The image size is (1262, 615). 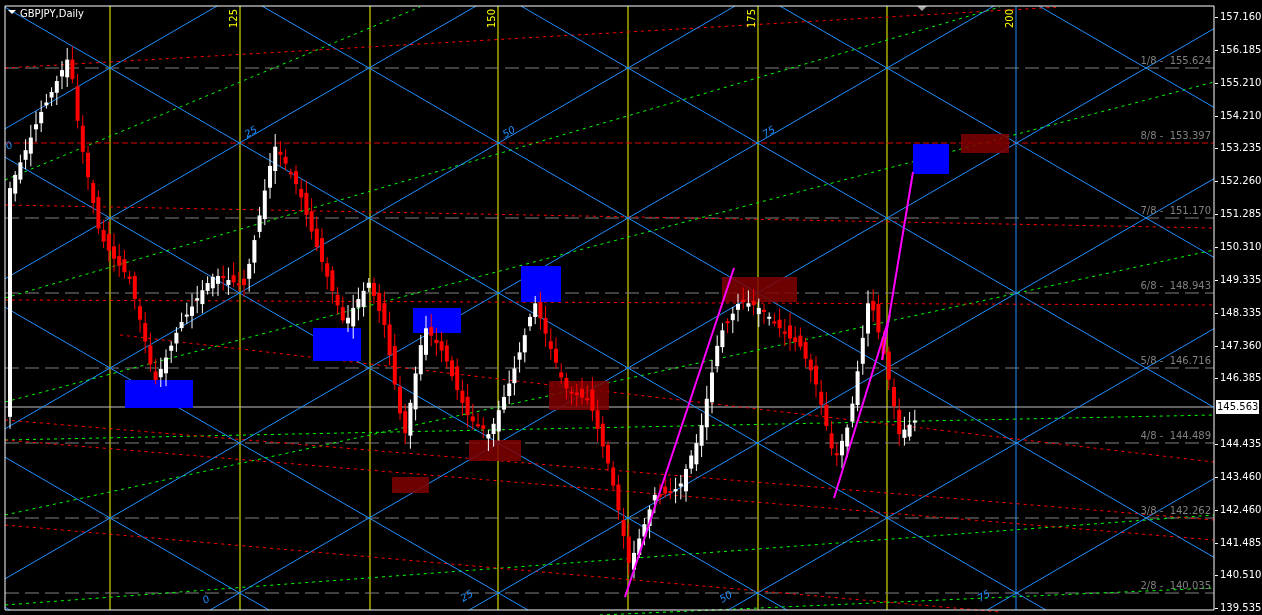 I want to click on price-tick-label: 146.385, so click(x=1241, y=378).